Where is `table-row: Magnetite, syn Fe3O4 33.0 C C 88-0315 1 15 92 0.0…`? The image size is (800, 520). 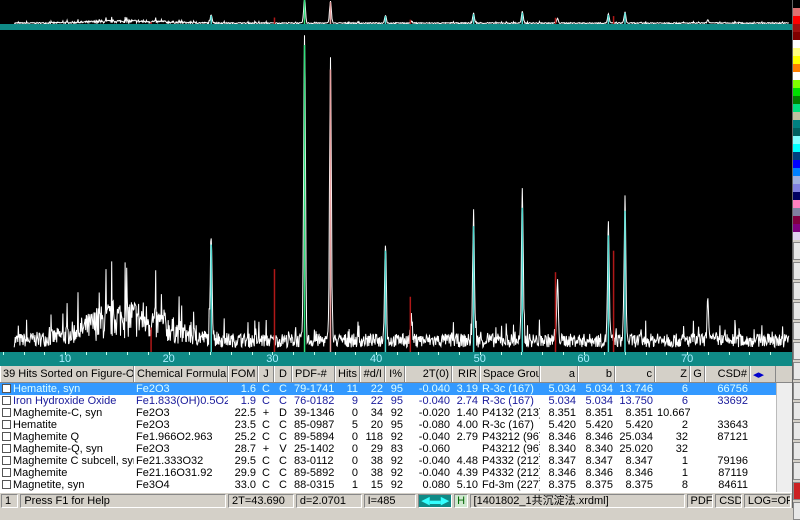 table-row: Magnetite, syn Fe3O4 33.0 C C 88-0315 1 15 92 0.0… is located at coordinates (396, 485).